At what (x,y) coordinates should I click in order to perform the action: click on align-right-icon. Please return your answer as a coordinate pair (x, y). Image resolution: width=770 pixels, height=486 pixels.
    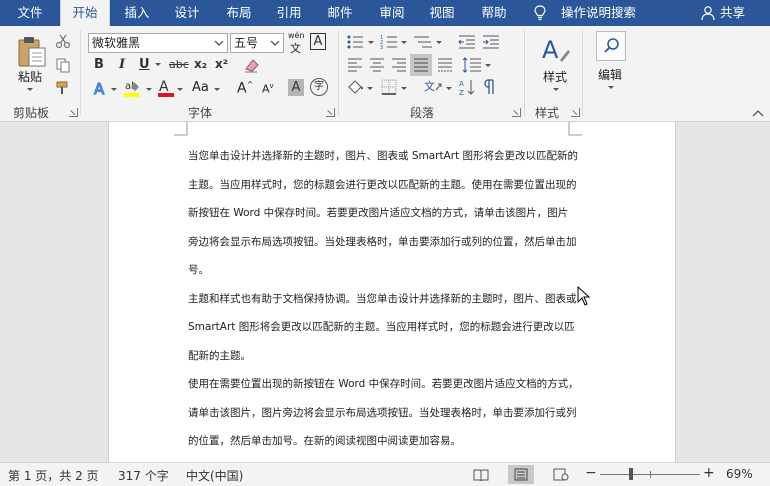
    Looking at the image, I should click on (399, 65).